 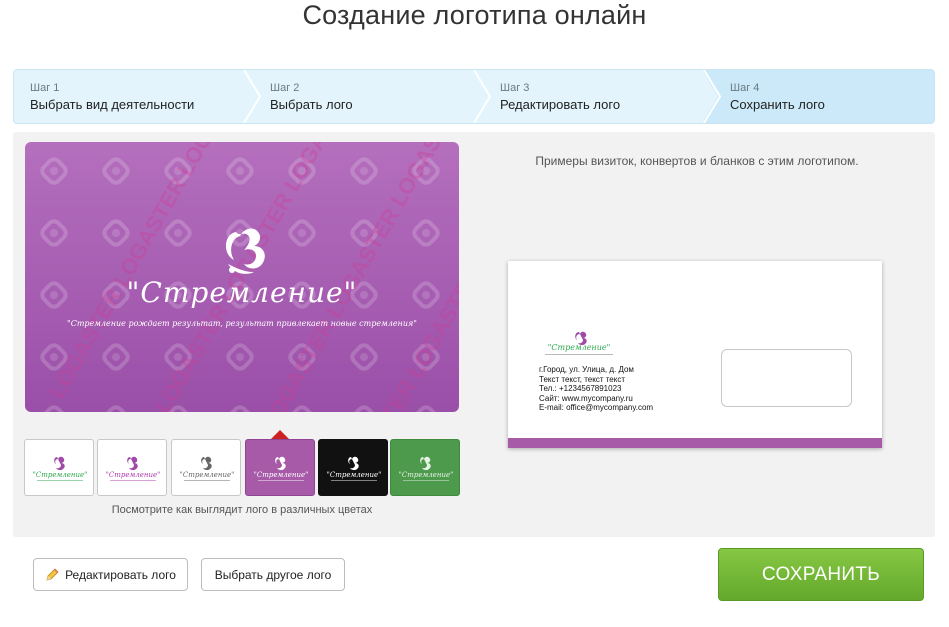 I want to click on step-label: Выбрать вид деятельности, so click(x=112, y=104).